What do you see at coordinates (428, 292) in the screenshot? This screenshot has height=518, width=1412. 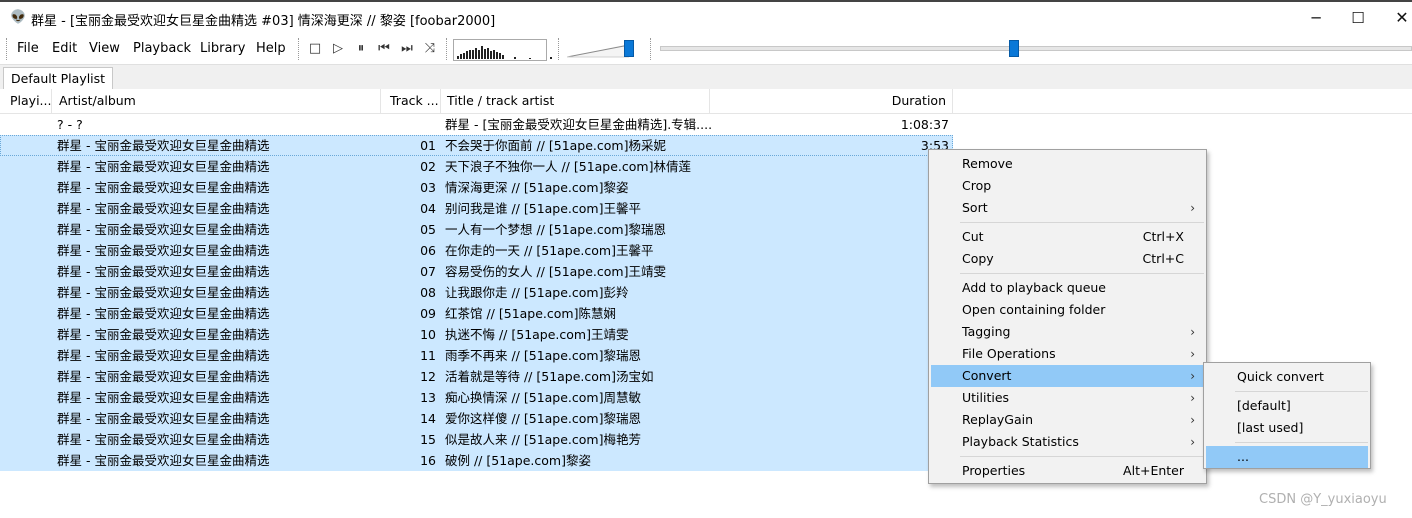 I see `cell-track-number: 08` at bounding box center [428, 292].